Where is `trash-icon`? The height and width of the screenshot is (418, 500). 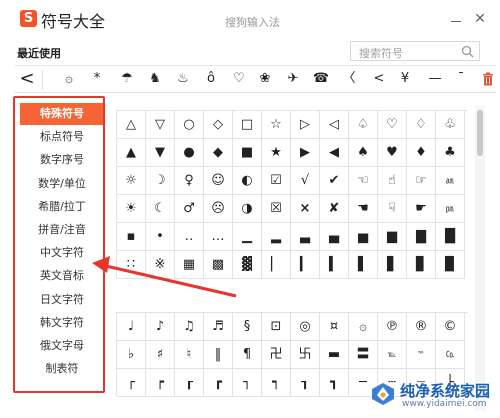 trash-icon is located at coordinates (488, 79).